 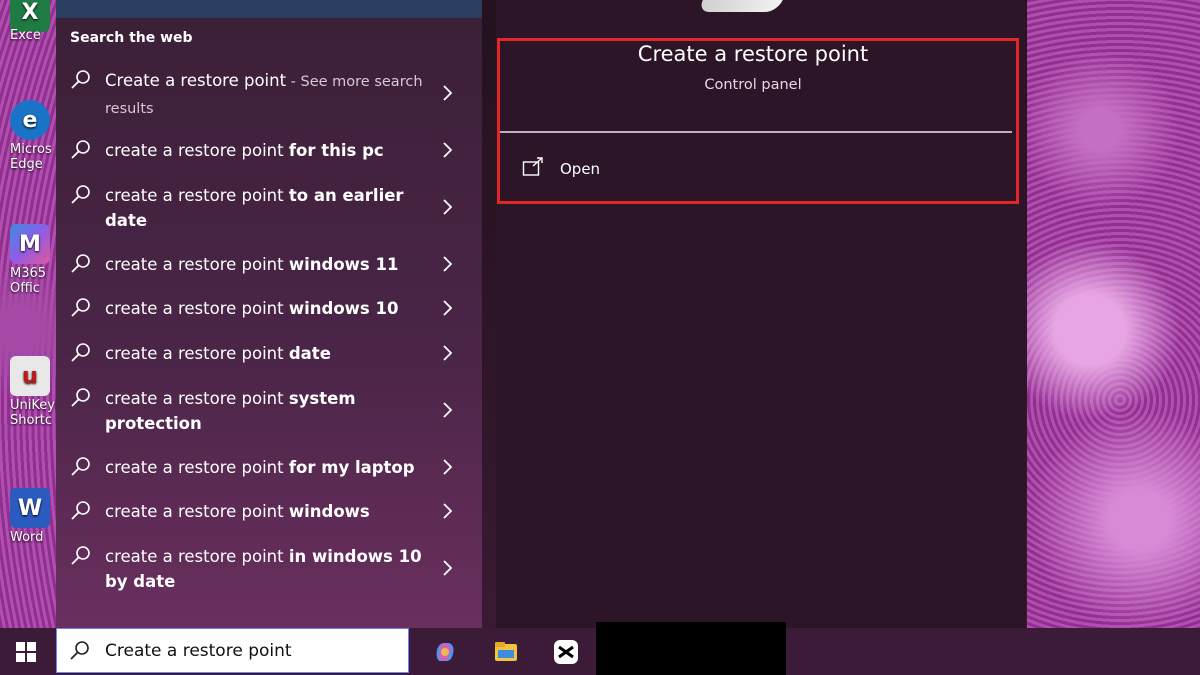 I want to click on search-result-text: create a restore point windows 11, so click(x=265, y=264).